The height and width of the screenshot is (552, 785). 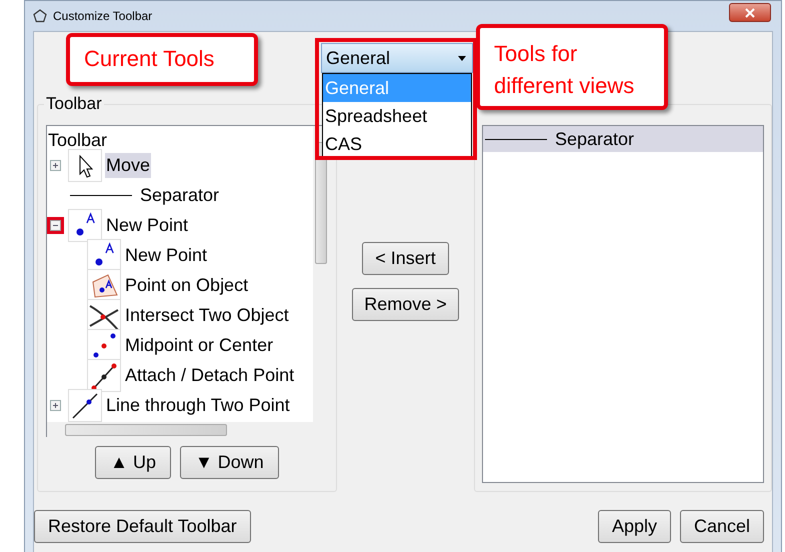 What do you see at coordinates (180, 140) in the screenshot?
I see `tree-root: Toolbar` at bounding box center [180, 140].